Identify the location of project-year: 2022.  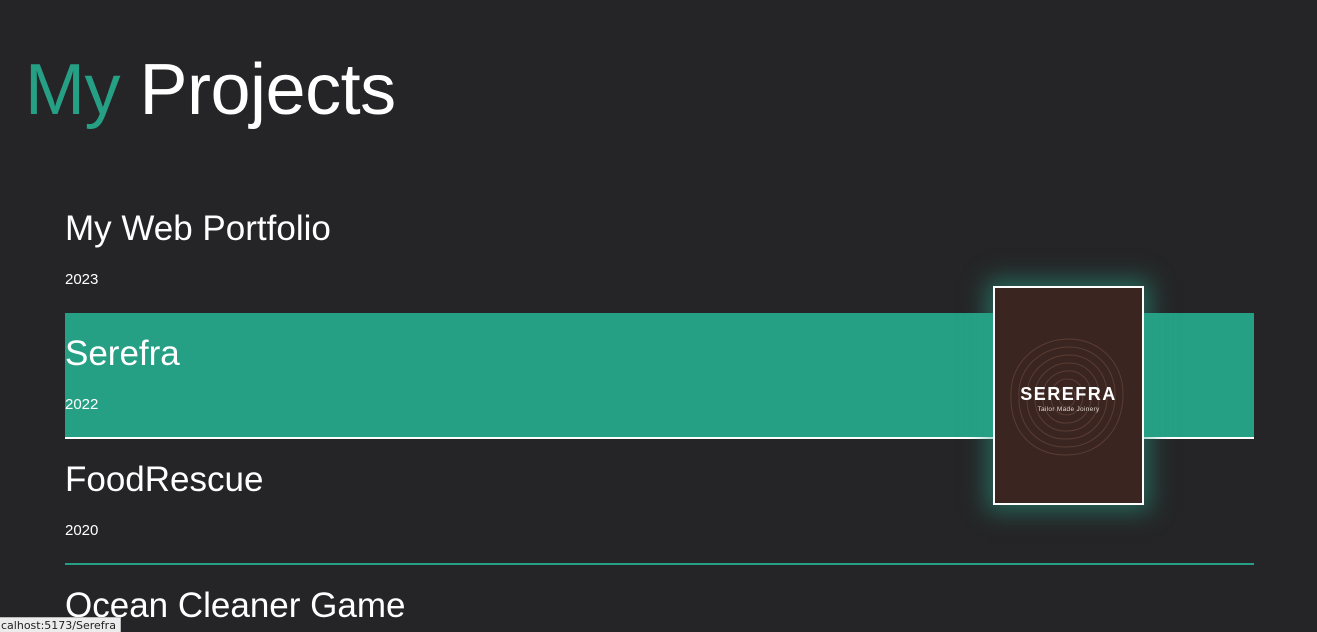
(82, 404).